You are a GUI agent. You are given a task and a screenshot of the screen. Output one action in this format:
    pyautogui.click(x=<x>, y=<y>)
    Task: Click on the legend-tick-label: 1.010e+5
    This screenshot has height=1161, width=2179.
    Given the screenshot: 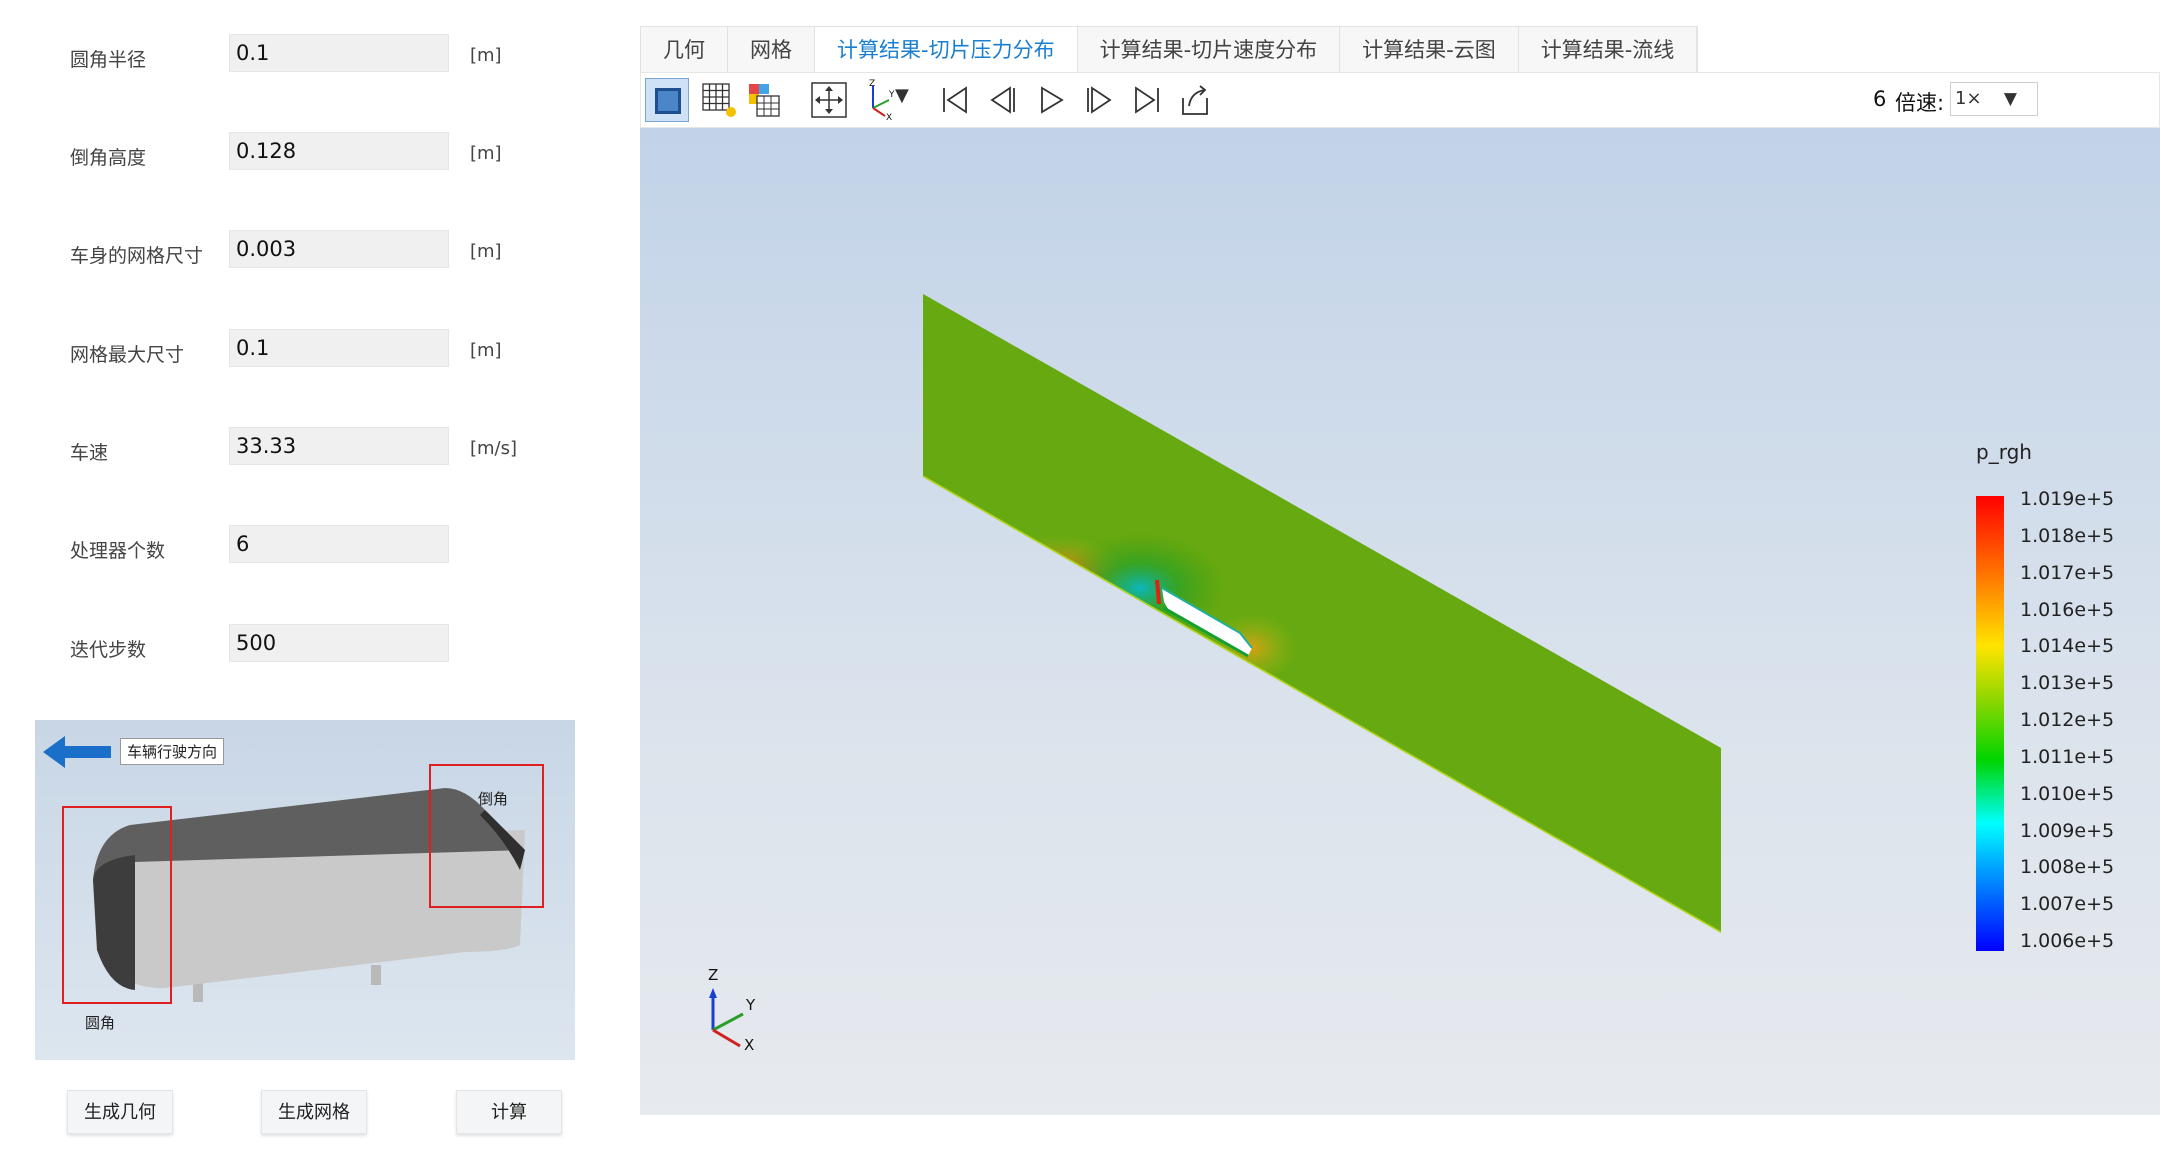 What is the action you would take?
    pyautogui.click(x=2067, y=793)
    